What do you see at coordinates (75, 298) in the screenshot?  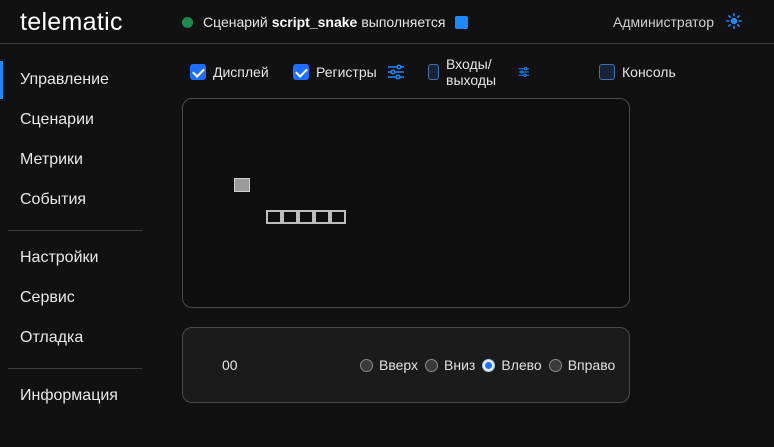 I see `sidebar-item-service: Сервис` at bounding box center [75, 298].